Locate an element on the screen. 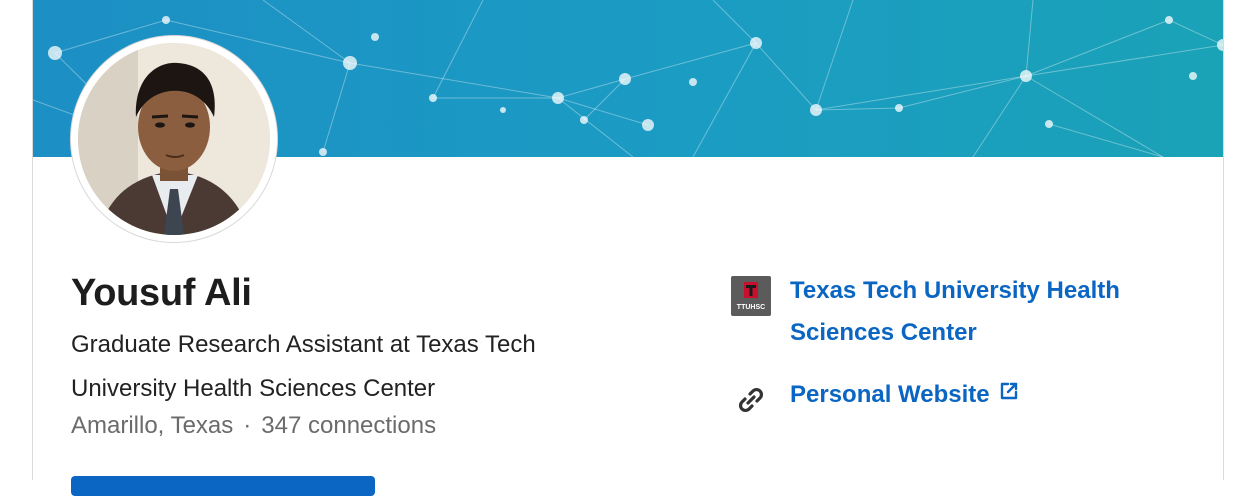 The width and height of the screenshot is (1260, 496). external-link-icon is located at coordinates (1008, 391).